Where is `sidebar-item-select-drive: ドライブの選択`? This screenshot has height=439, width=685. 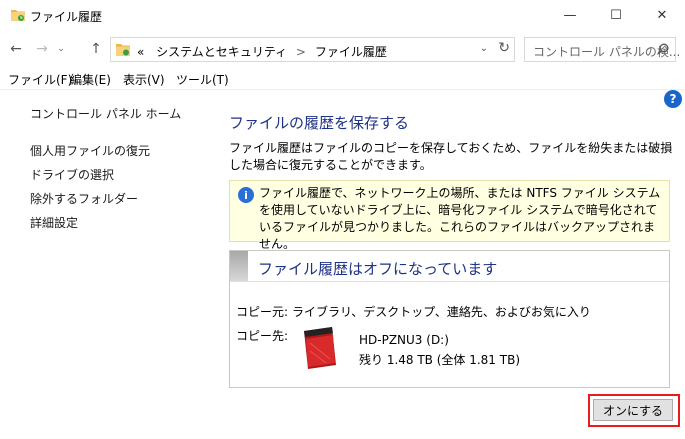
sidebar-item-select-drive: ドライブの選択 is located at coordinates (72, 174).